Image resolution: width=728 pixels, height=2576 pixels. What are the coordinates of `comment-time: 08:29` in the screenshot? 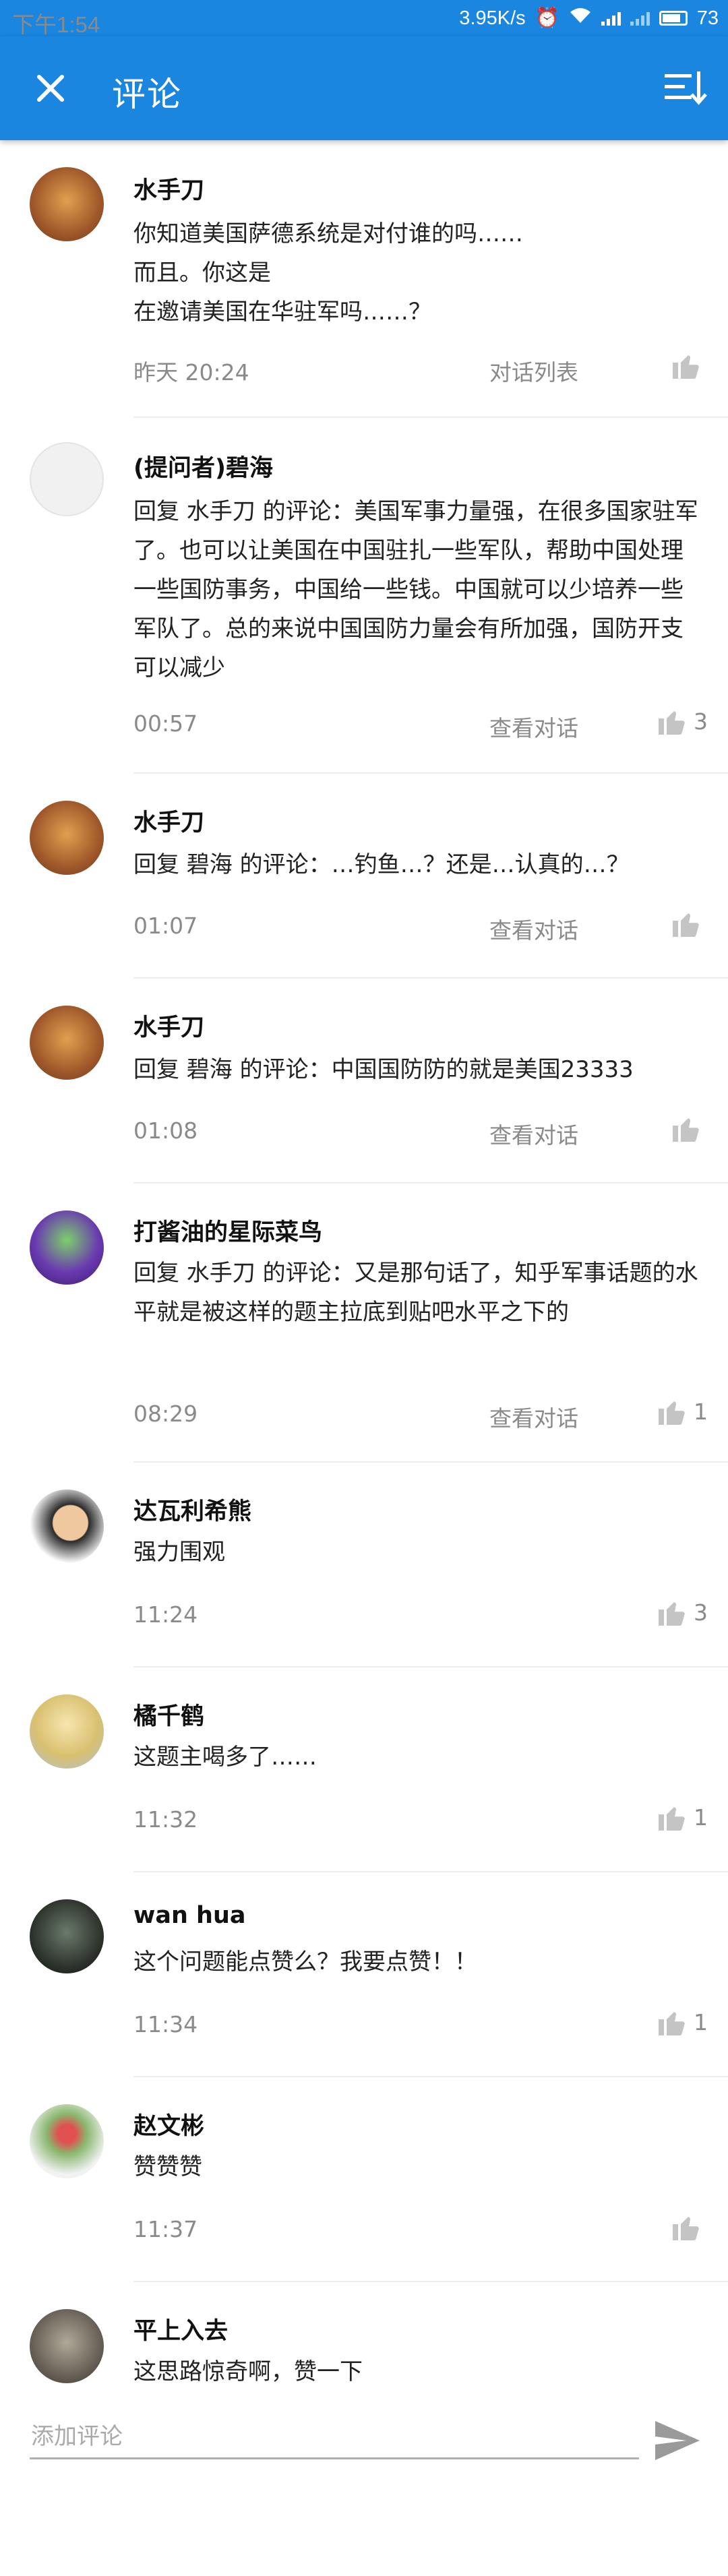 It's located at (165, 1414).